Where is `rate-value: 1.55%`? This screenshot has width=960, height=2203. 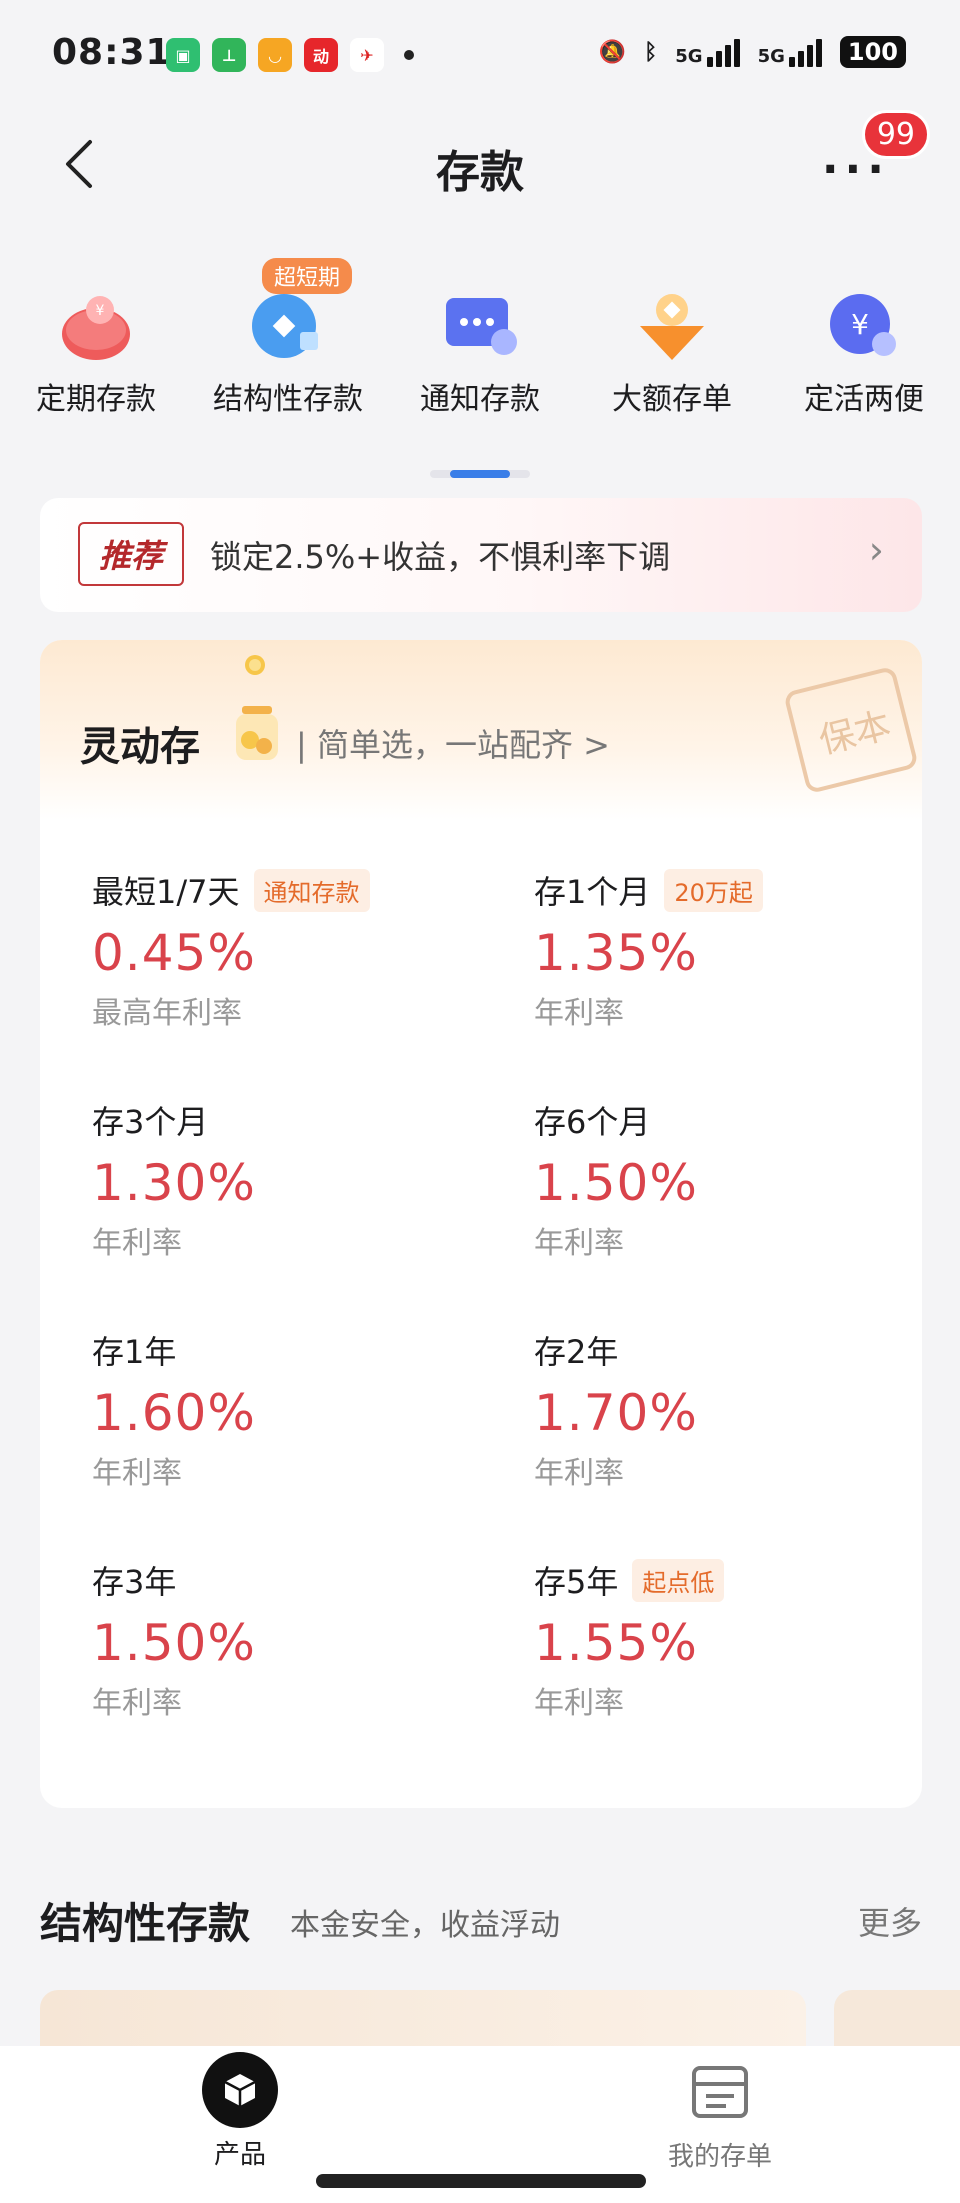 rate-value: 1.55% is located at coordinates (616, 1643).